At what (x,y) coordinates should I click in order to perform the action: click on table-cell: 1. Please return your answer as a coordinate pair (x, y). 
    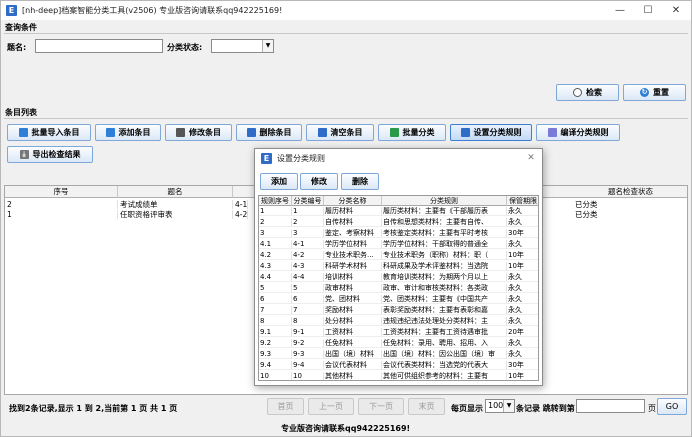
    Looking at the image, I should click on (61, 214).